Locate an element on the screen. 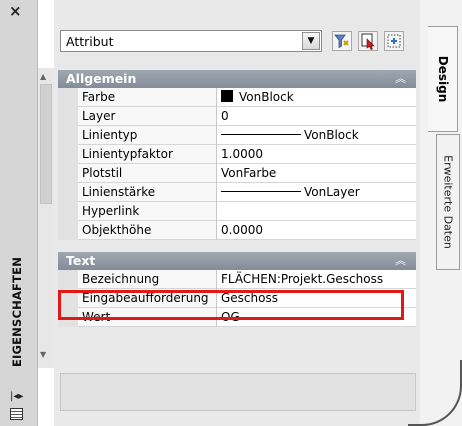 This screenshot has width=462, height=426. property-row-color: Farbe VonBlock is located at coordinates (237, 97).